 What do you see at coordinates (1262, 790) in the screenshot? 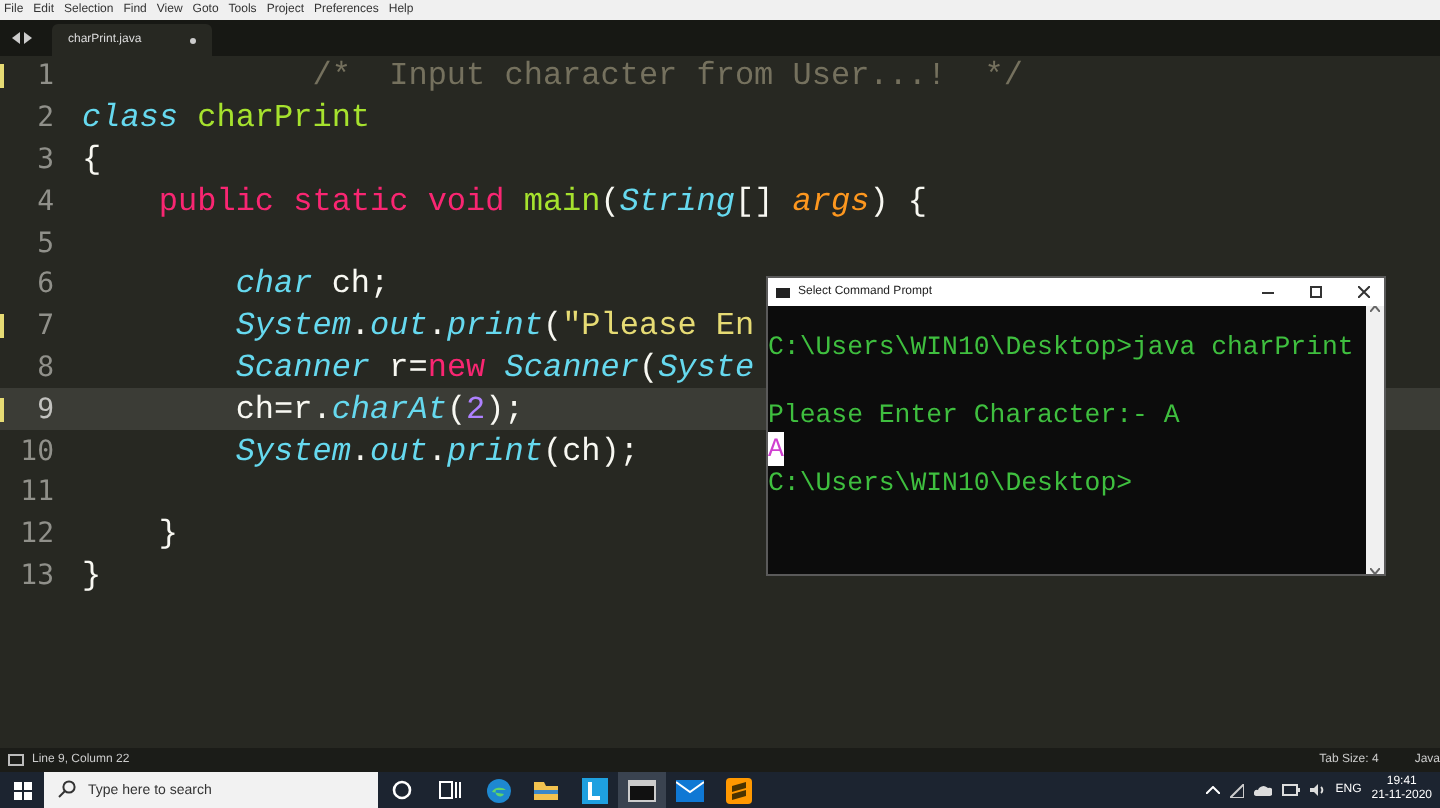
I see `cloud-icon` at bounding box center [1262, 790].